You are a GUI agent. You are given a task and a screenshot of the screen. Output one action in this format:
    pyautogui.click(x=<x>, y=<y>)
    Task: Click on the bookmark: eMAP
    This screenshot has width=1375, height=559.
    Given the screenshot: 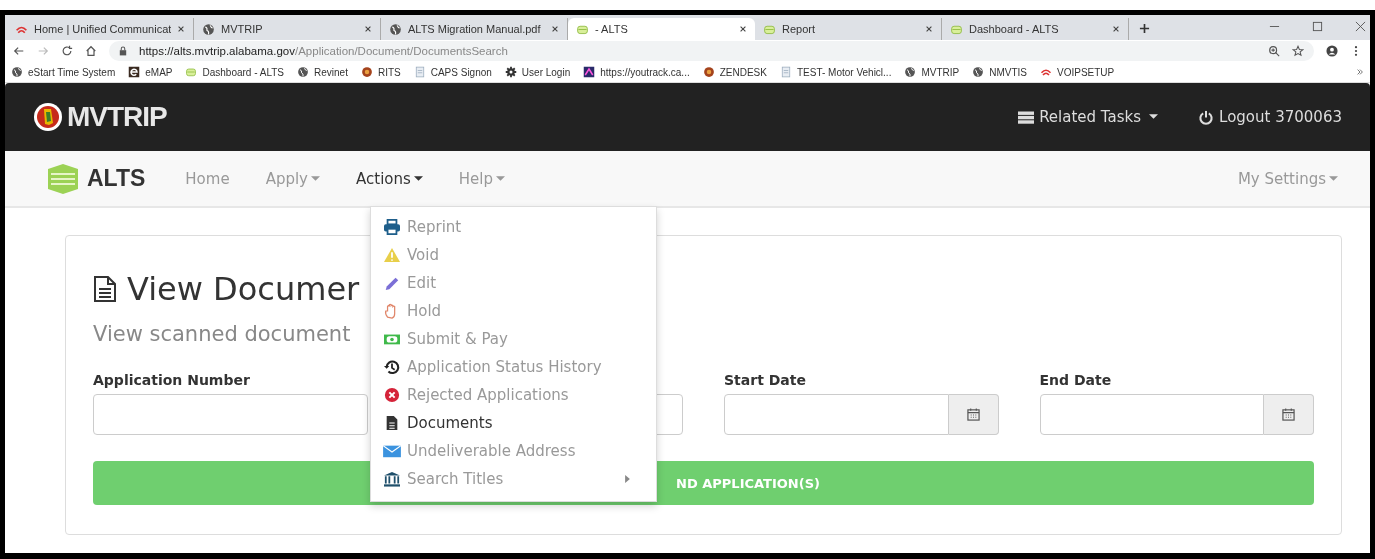 What is the action you would take?
    pyautogui.click(x=150, y=72)
    